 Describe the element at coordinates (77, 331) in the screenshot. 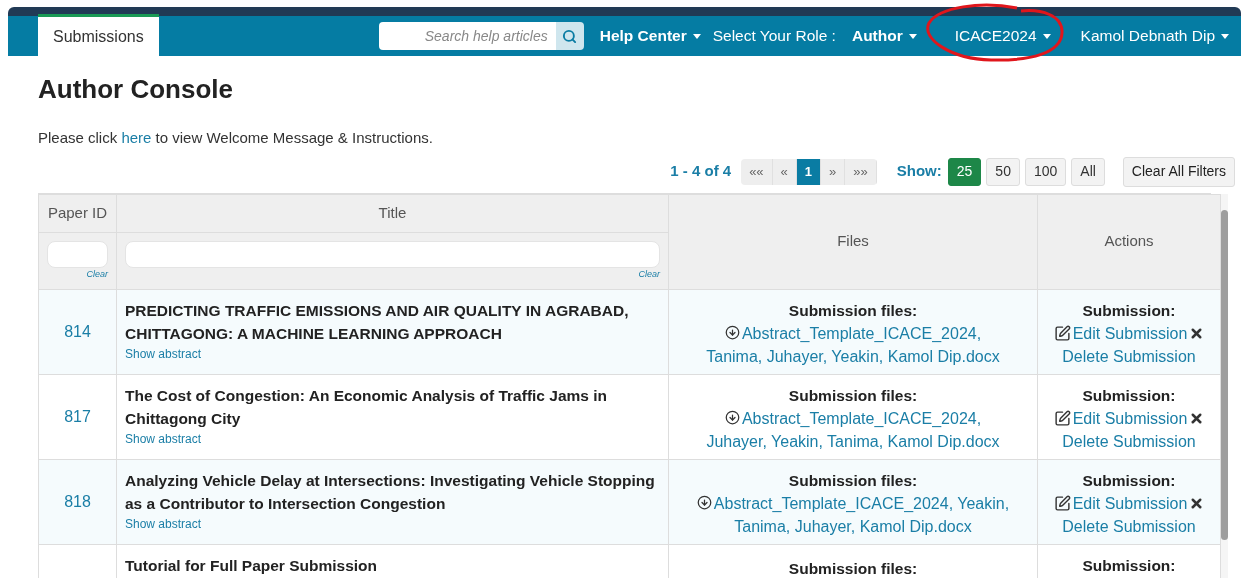

I see `paper-id-link: 814` at that location.